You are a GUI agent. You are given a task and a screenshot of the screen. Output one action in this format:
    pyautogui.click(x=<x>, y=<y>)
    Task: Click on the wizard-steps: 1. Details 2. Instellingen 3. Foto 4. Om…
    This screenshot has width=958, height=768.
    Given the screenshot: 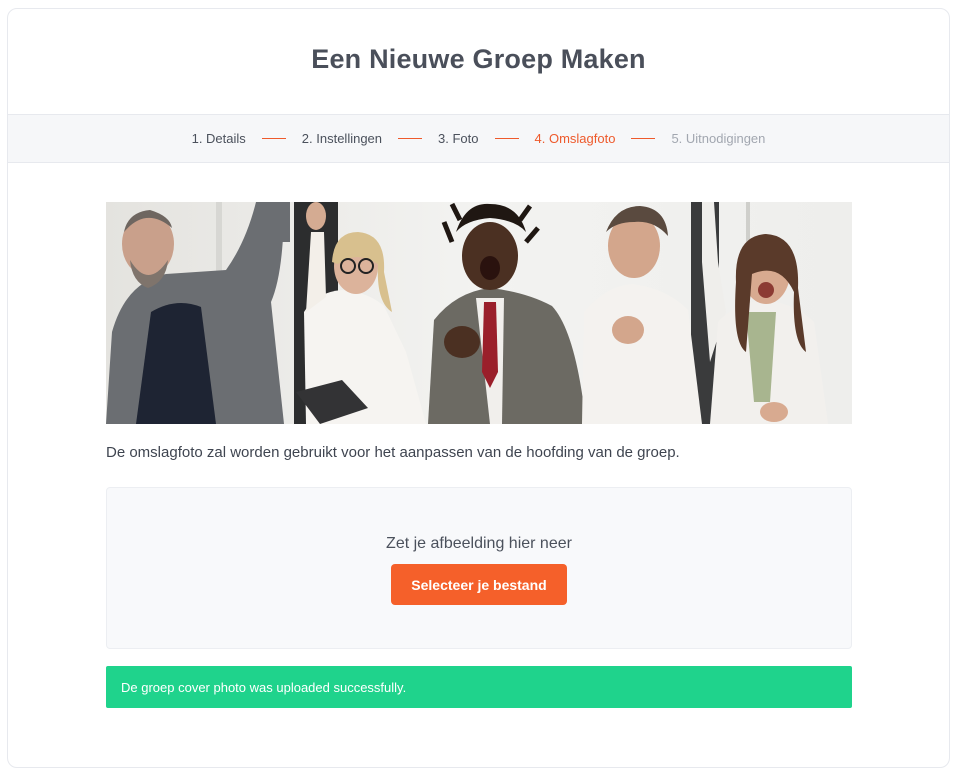 What is the action you would take?
    pyautogui.click(x=478, y=139)
    